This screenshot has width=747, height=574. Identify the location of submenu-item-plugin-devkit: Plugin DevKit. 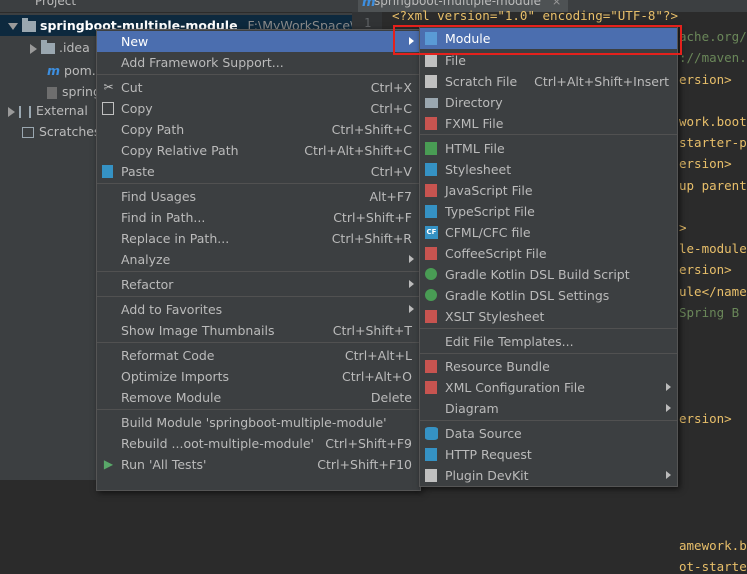
(548, 475).